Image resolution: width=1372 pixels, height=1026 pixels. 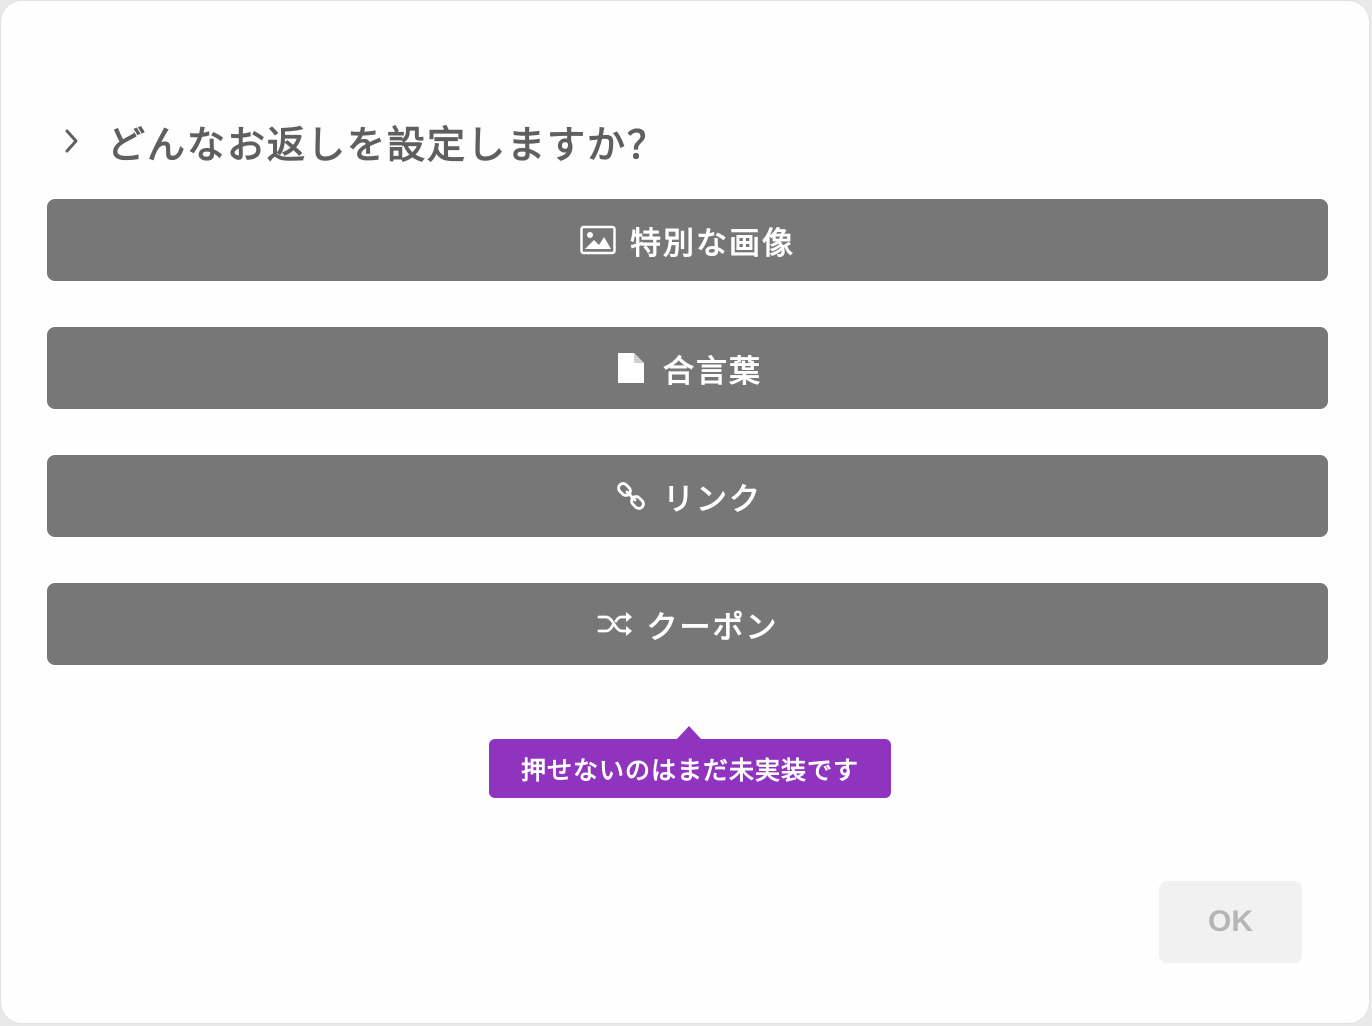 What do you see at coordinates (387, 144) in the screenshot?
I see `dialog-title: どんなお返しを設定しますか？` at bounding box center [387, 144].